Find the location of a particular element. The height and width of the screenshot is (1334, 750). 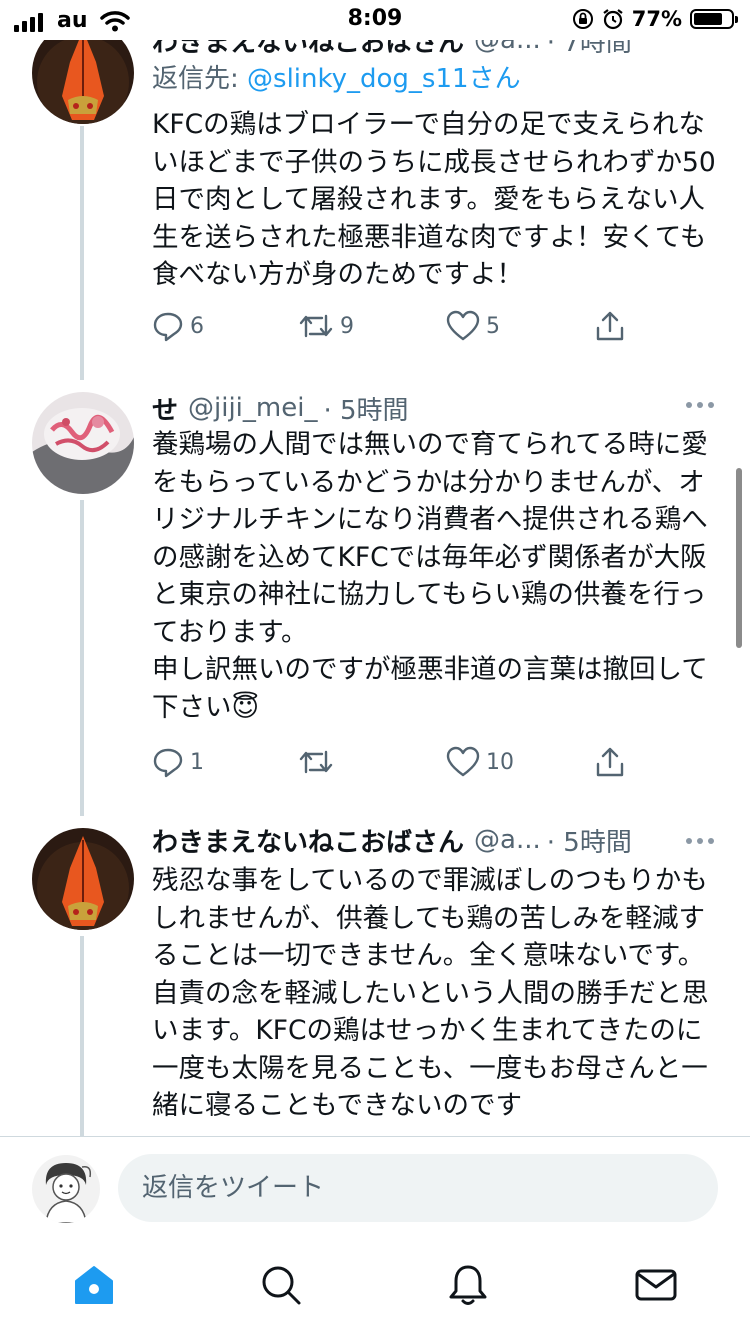

my-avatar is located at coordinates (66, 1189).